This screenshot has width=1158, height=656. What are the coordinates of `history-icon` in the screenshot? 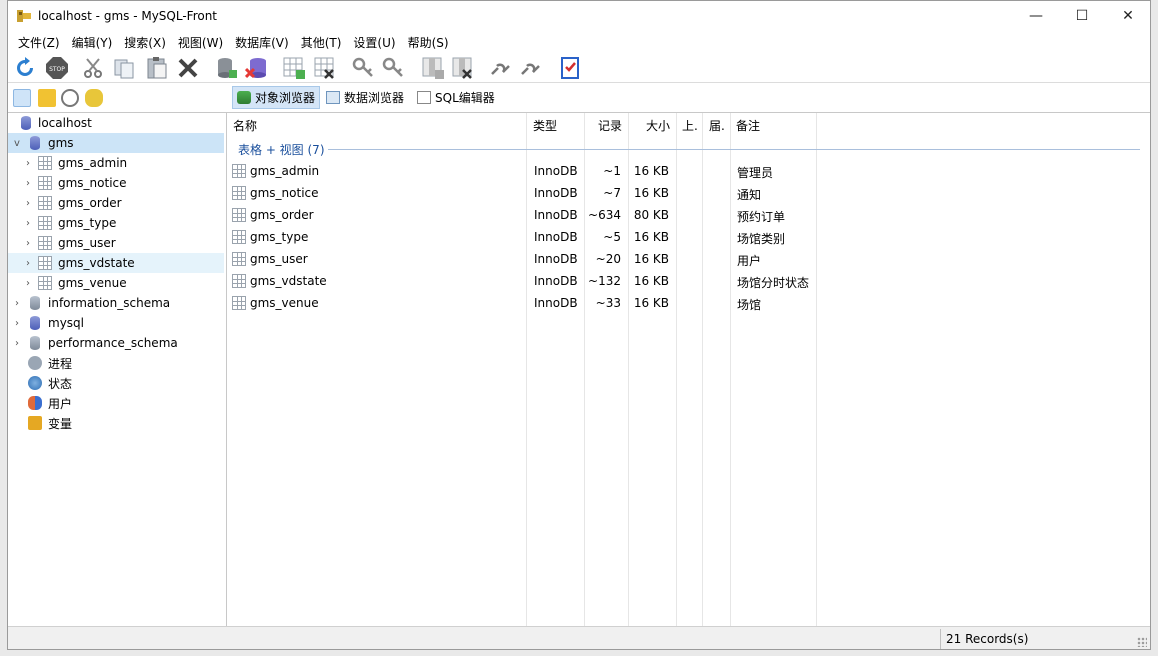 It's located at (70, 98).